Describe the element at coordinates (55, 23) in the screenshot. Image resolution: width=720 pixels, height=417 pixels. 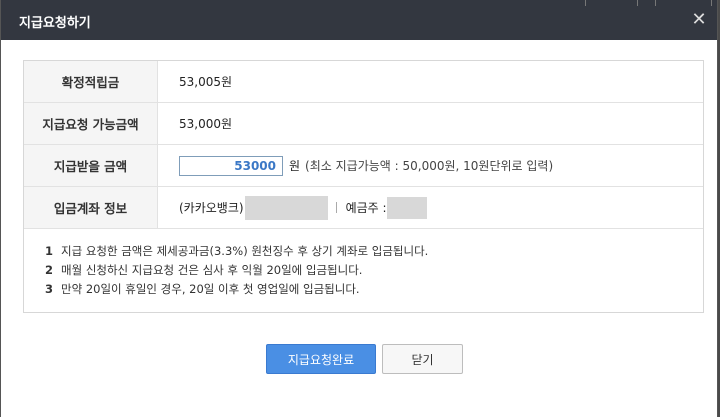
I see `dialog-title: 지급요청하기` at that location.